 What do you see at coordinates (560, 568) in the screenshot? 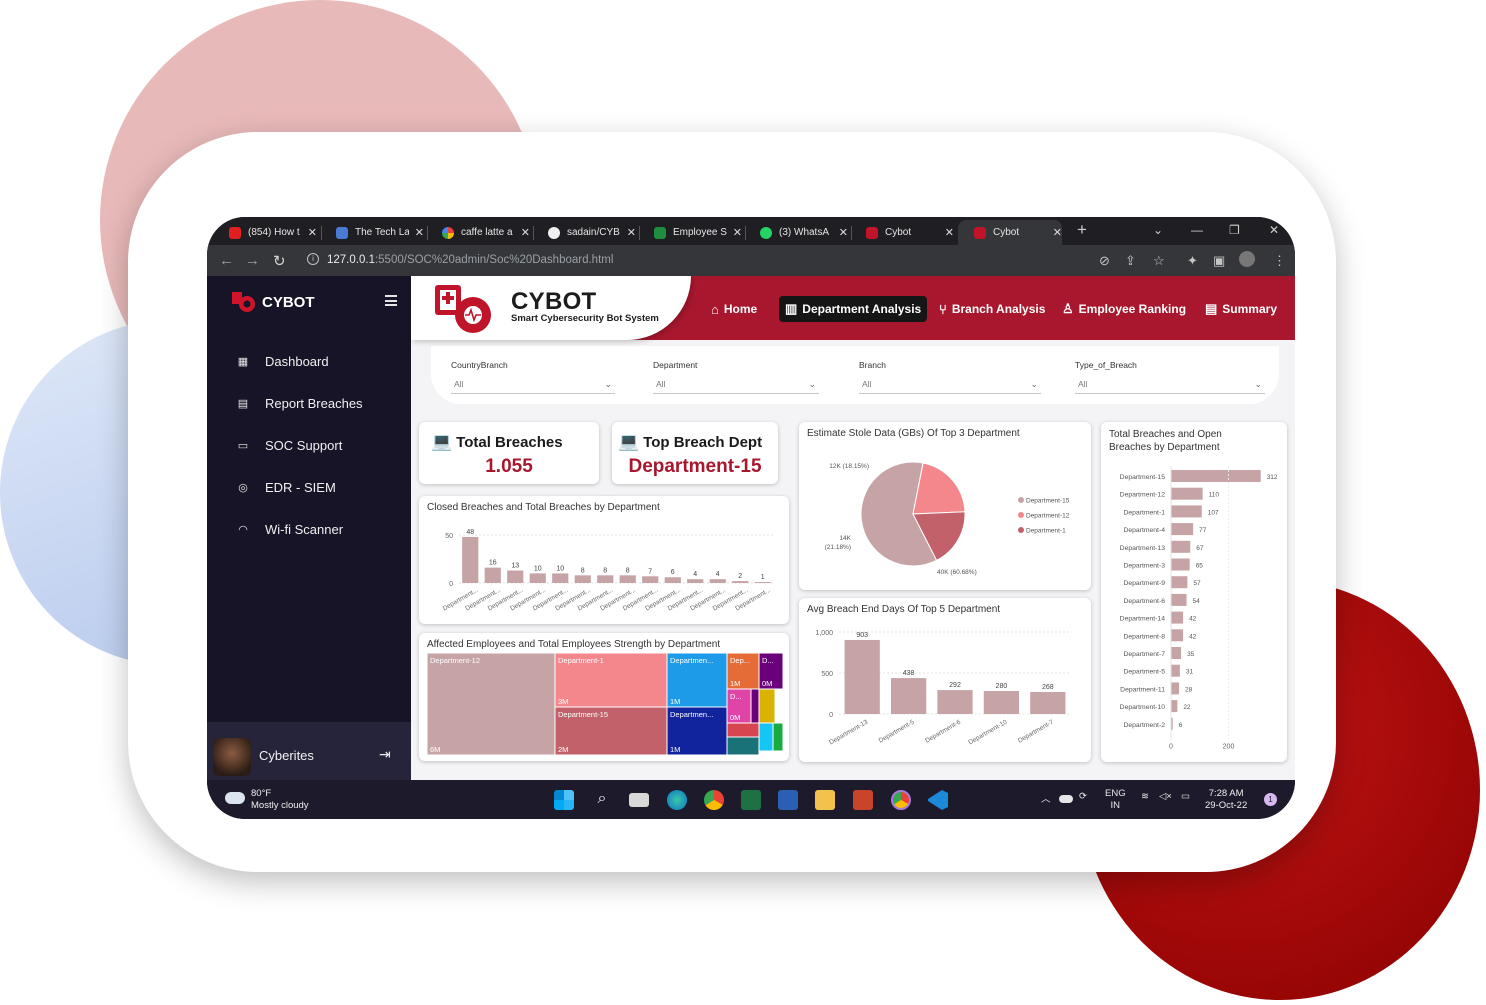
I see `data-label: 10` at bounding box center [560, 568].